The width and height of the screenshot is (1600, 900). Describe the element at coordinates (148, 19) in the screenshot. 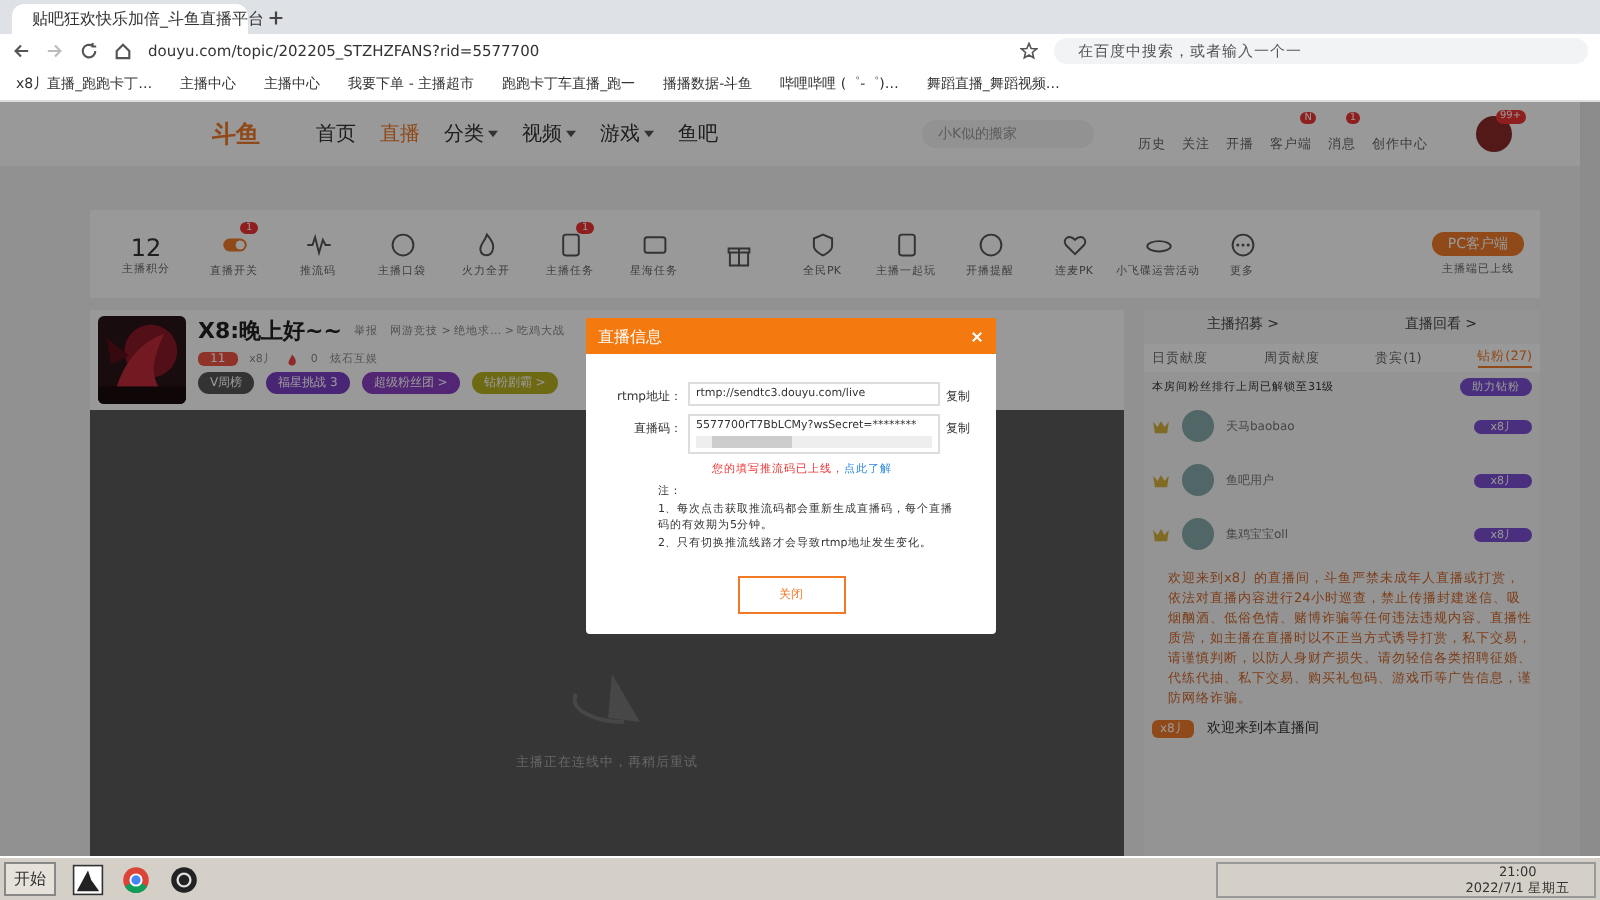

I see `tab-title: 贴吧狂欢快乐加倍_斗鱼直播平台` at that location.